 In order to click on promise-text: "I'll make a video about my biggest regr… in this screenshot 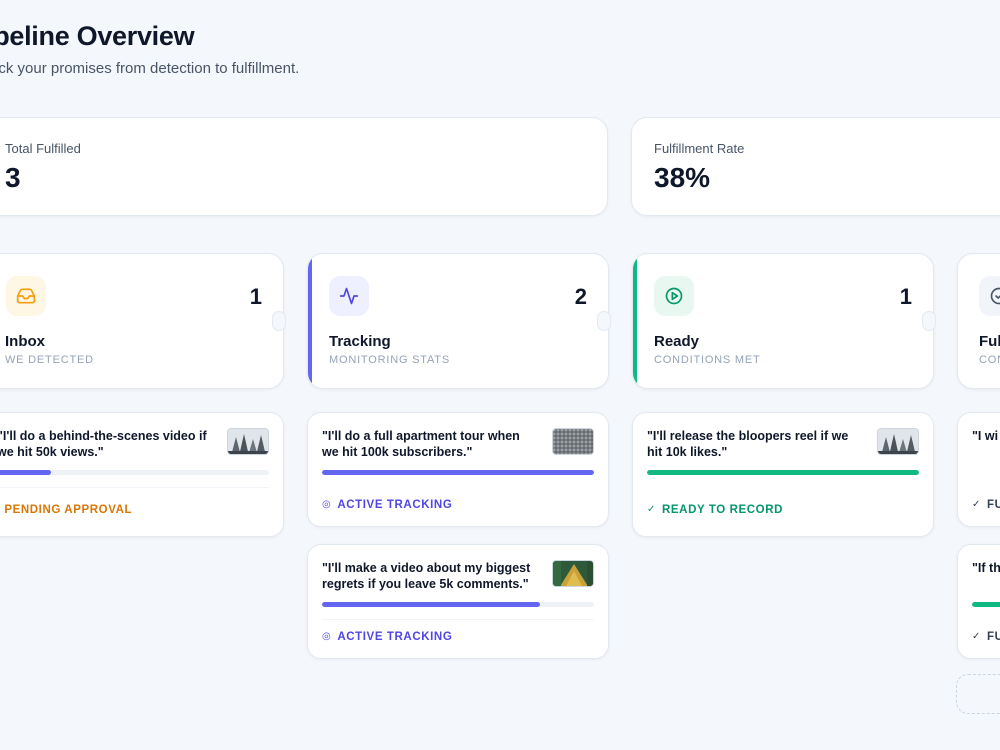, I will do `click(426, 576)`.